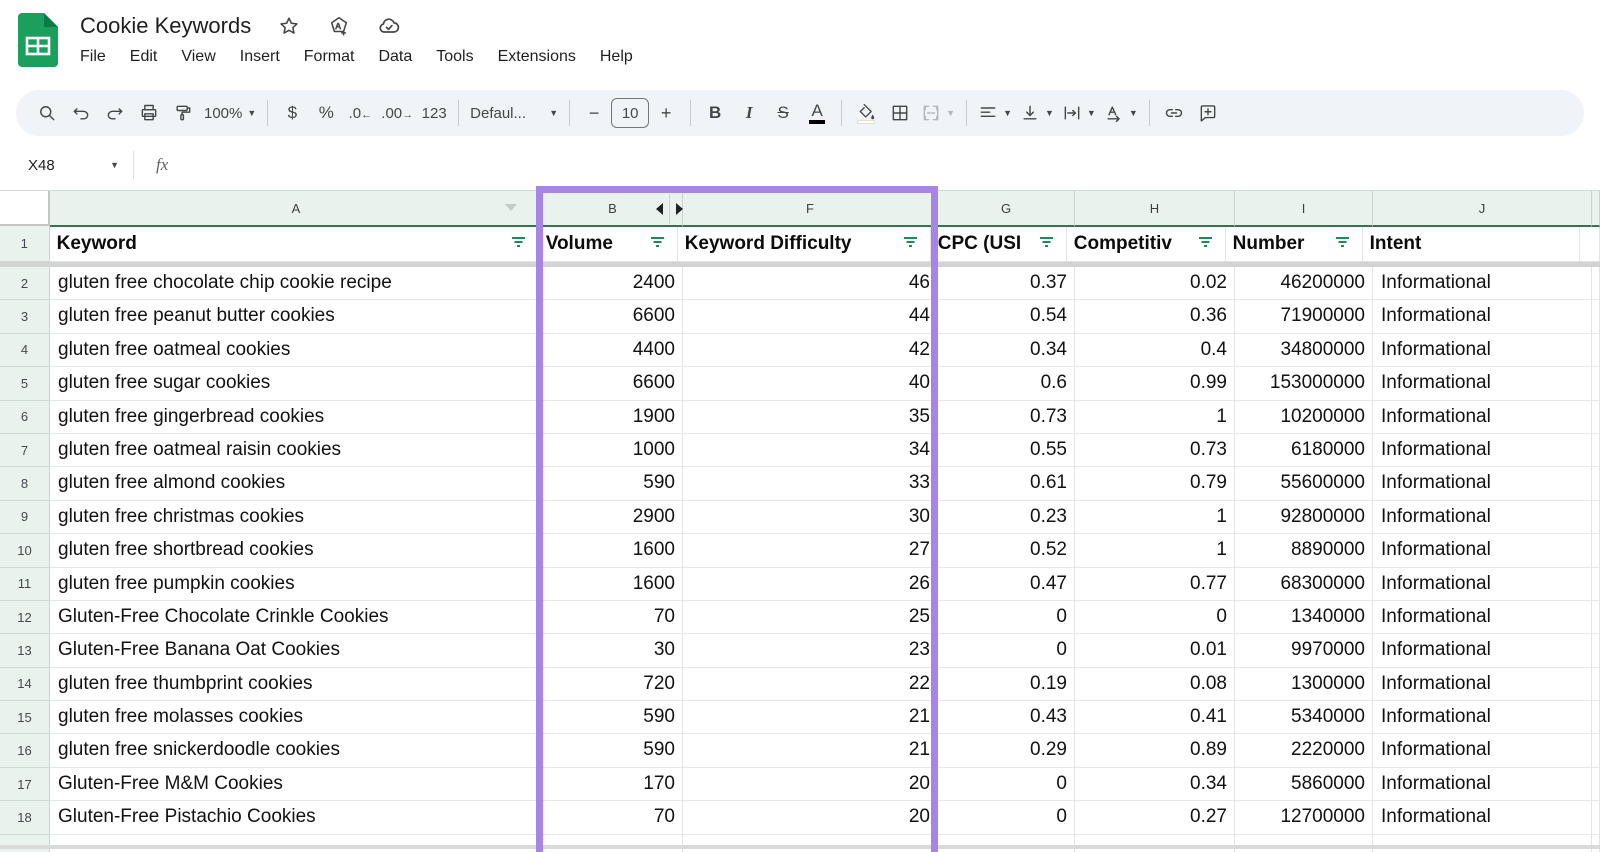 The height and width of the screenshot is (852, 1600). Describe the element at coordinates (1006, 450) in the screenshot. I see `cell-cpc-row7: 0.55` at that location.